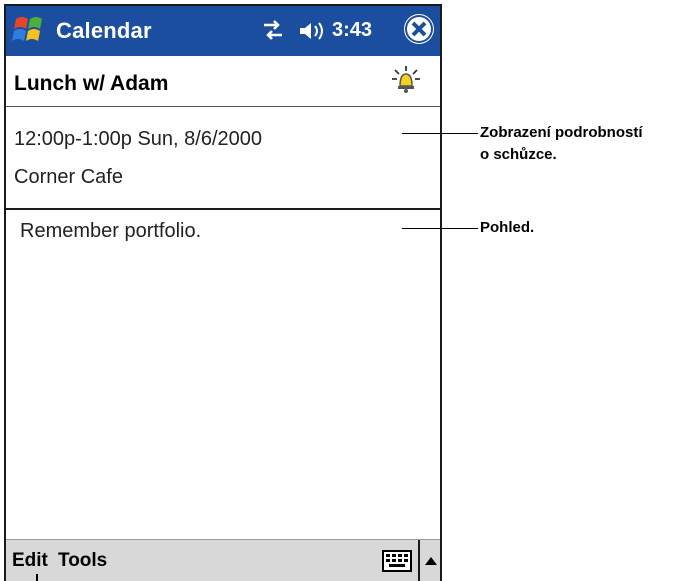 The image size is (676, 581). What do you see at coordinates (507, 227) in the screenshot?
I see `callout-view: Pohled.` at bounding box center [507, 227].